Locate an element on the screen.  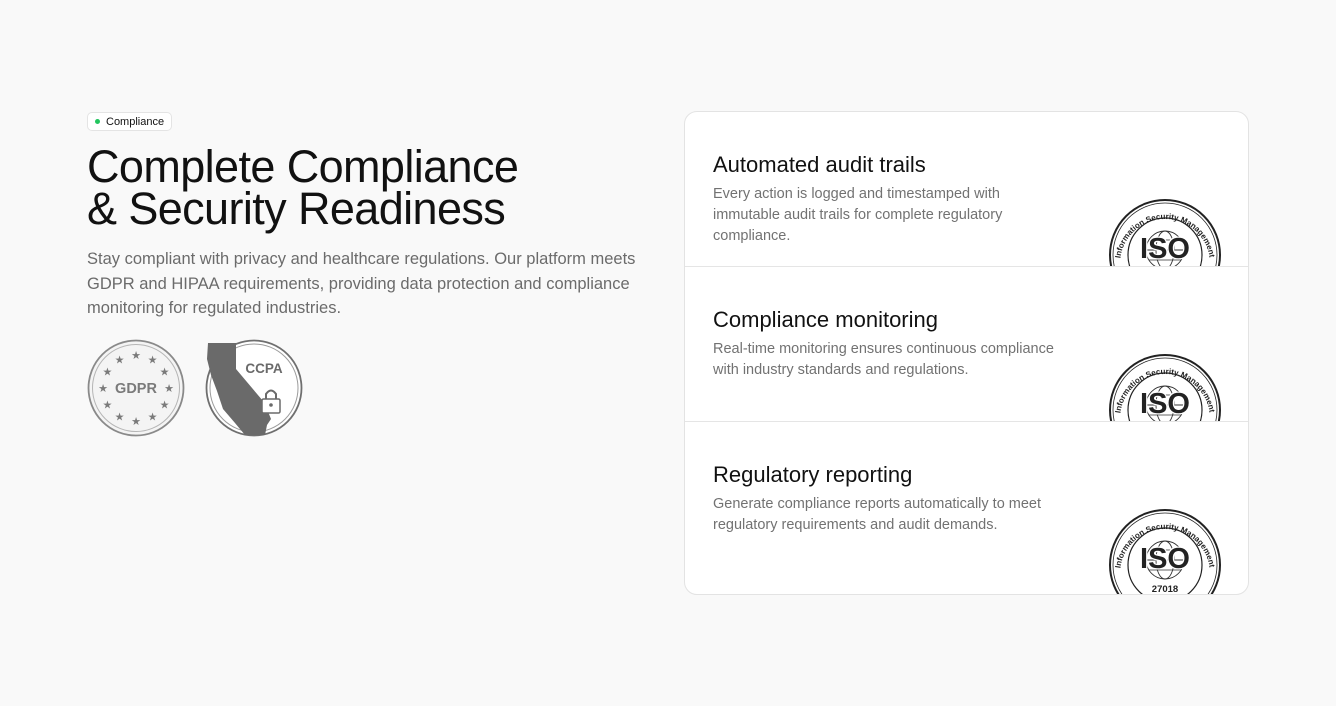
page-title: Complete Compliance & Security Readiness is located at coordinates (367, 187).